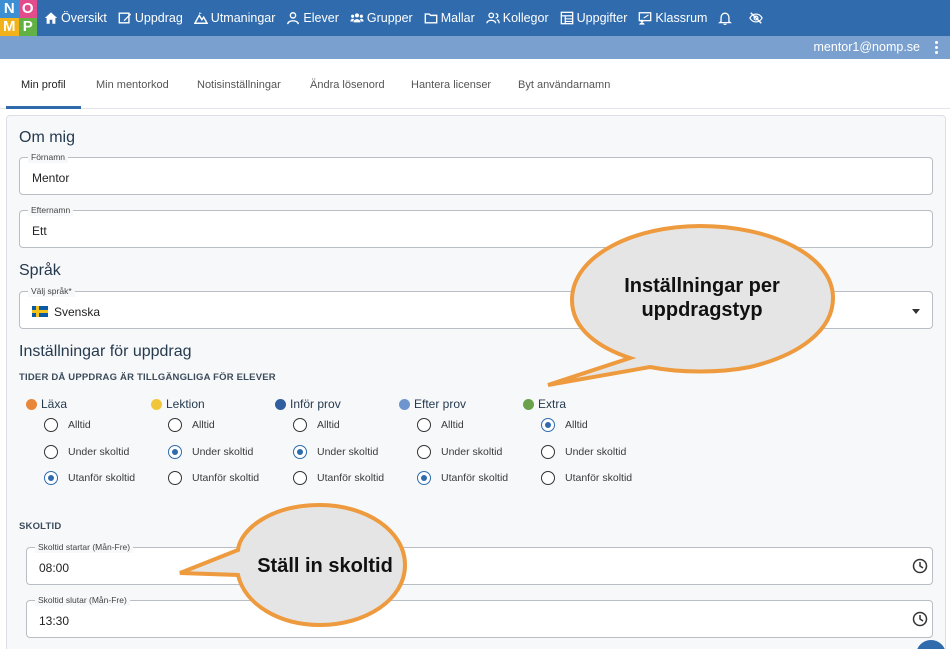 The width and height of the screenshot is (950, 649). Describe the element at coordinates (440, 425) in the screenshot. I see `radio-efter-prov-alltid: Alltid` at that location.